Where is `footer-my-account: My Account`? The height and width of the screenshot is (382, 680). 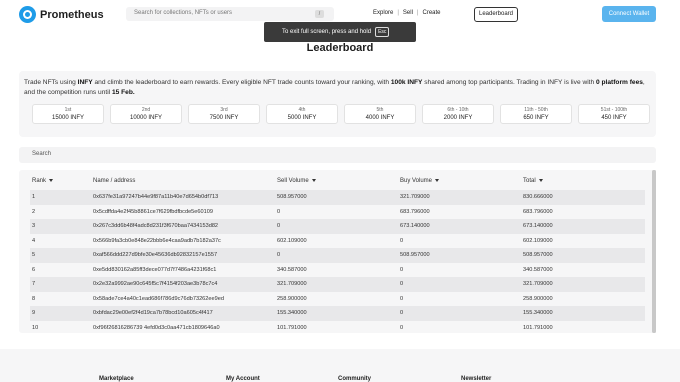 footer-my-account: My Account is located at coordinates (243, 379).